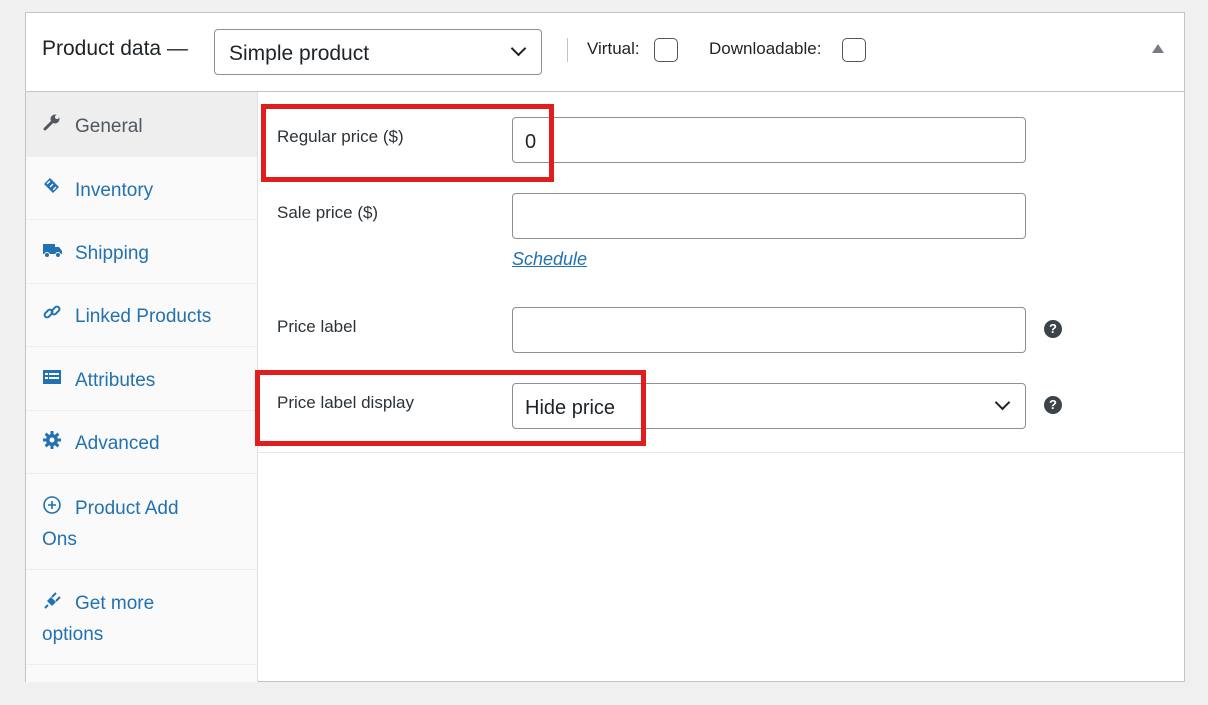 The image size is (1208, 705). Describe the element at coordinates (52, 377) in the screenshot. I see `list-icon` at that location.